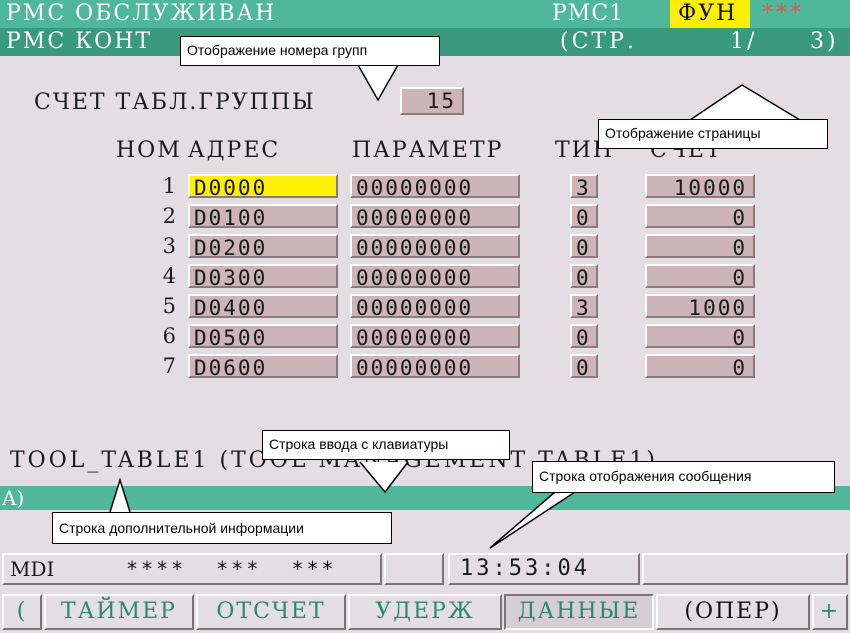 The height and width of the screenshot is (633, 850). I want to click on function-indicator: ФУН, so click(710, 14).